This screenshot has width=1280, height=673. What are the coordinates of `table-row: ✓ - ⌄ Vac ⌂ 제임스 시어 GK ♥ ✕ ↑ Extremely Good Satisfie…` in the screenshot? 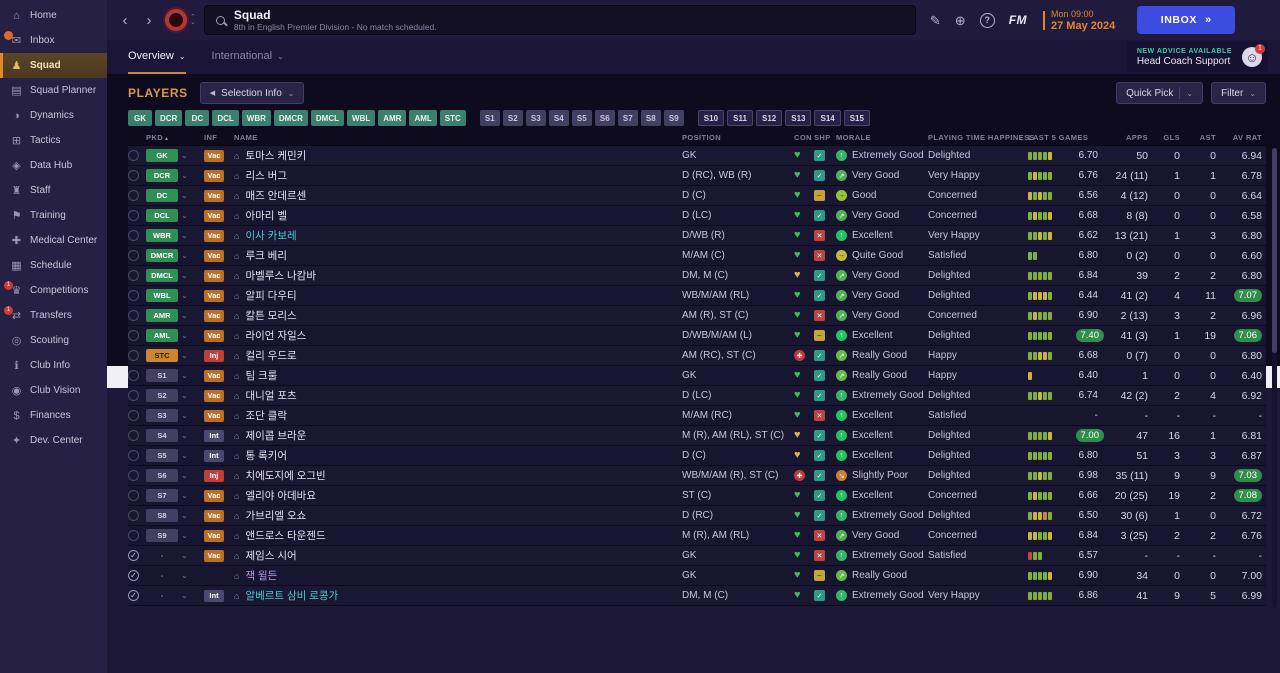 It's located at (697, 556).